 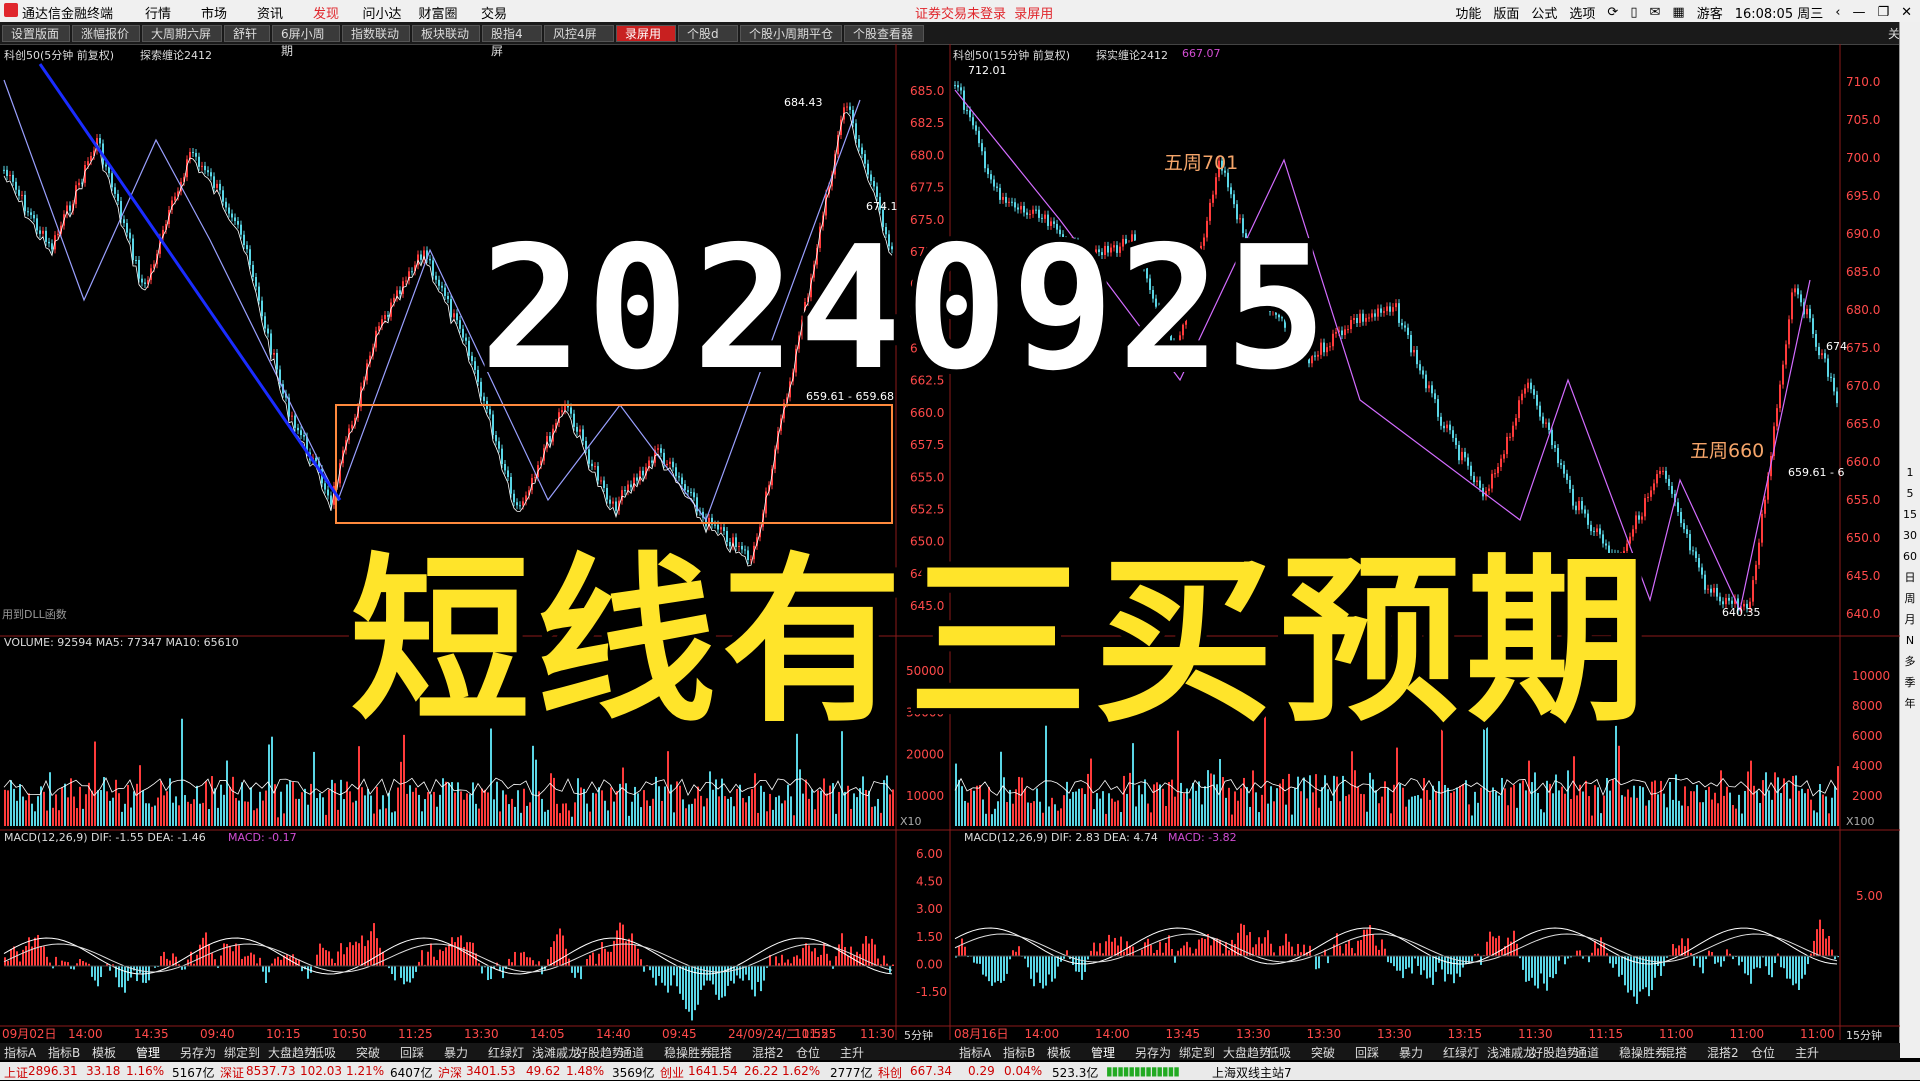 I want to click on left-indicator-tab: 突破, so click(x=368, y=1052).